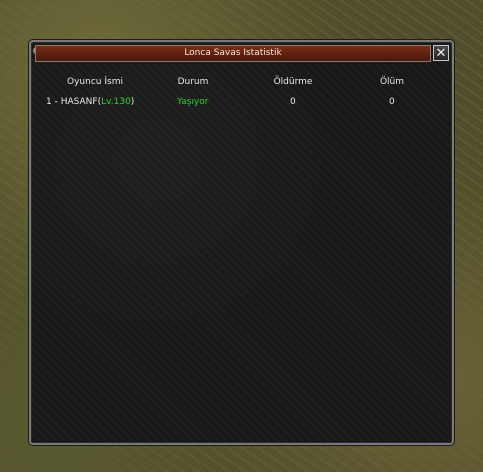  Describe the element at coordinates (95, 82) in the screenshot. I see `column-header-player-name: Oyuncu İsmi` at that location.